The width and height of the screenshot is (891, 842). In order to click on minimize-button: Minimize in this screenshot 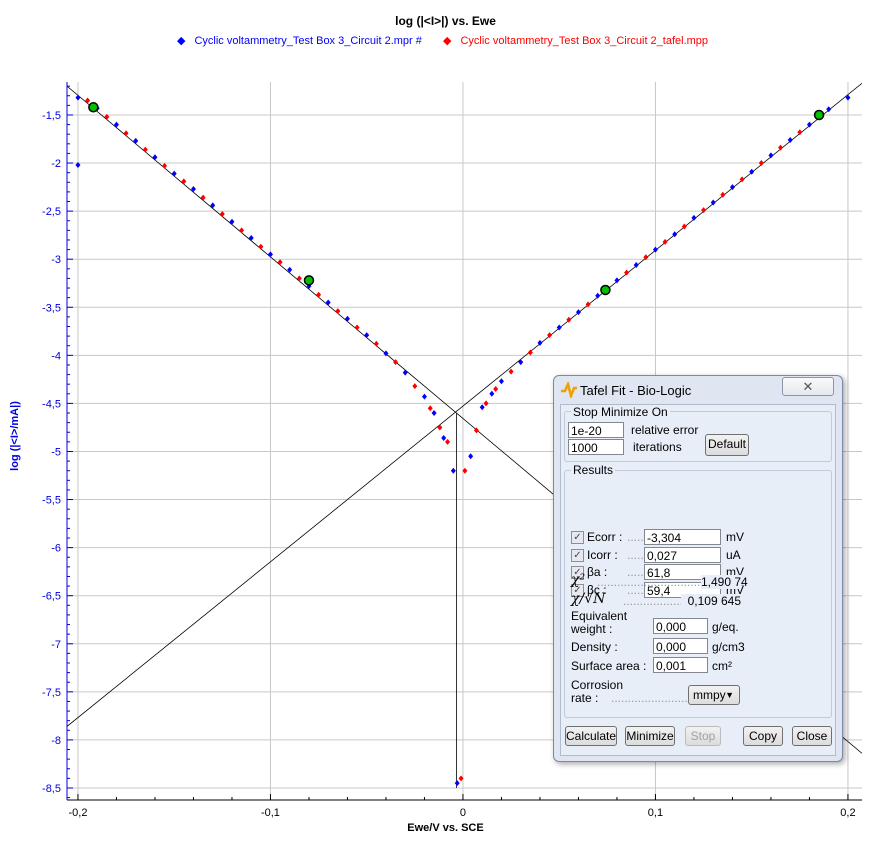, I will do `click(650, 736)`.